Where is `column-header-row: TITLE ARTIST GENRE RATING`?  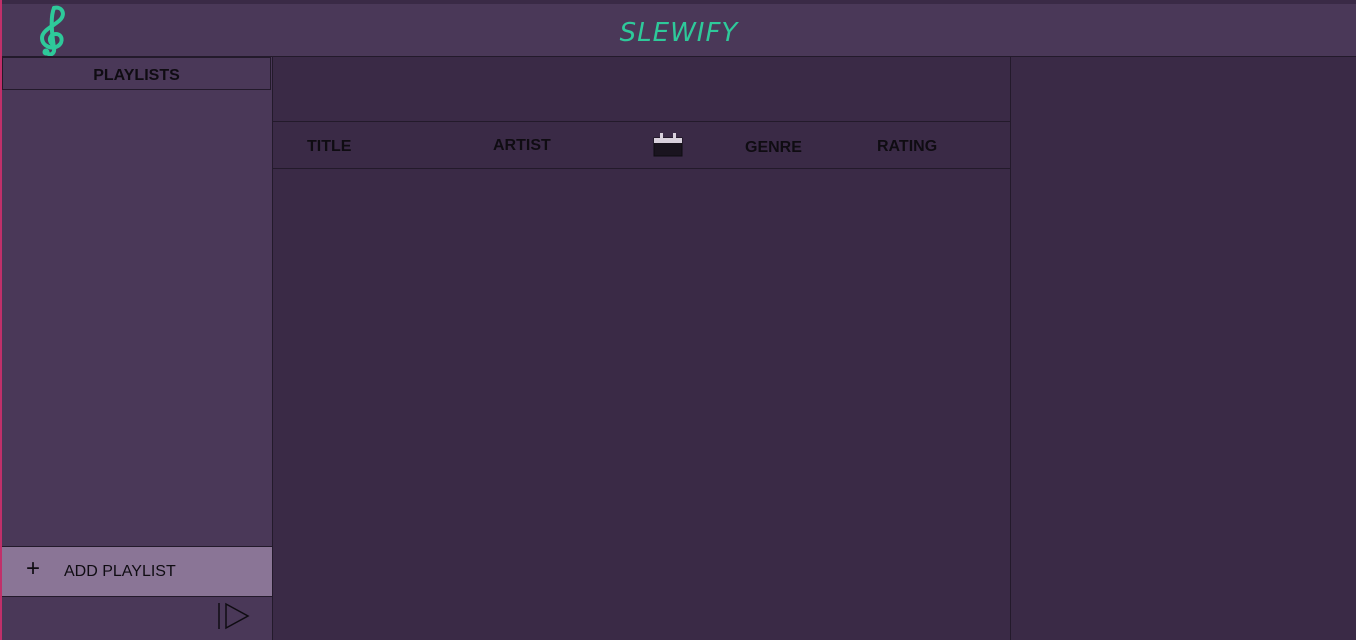
column-header-row: TITLE ARTIST GENRE RATING is located at coordinates (641, 145).